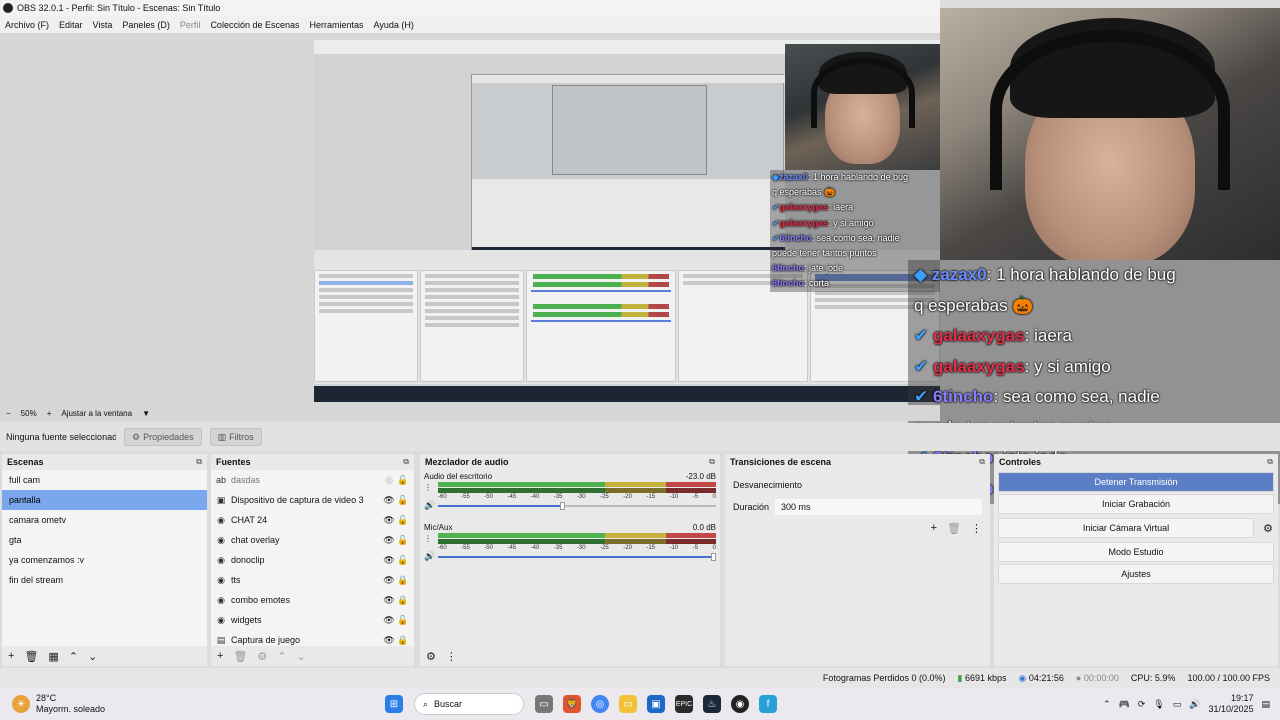 The image size is (1280, 720). I want to click on start-virtual-camera-button: Iniciar Cámara Virtual, so click(1126, 528).